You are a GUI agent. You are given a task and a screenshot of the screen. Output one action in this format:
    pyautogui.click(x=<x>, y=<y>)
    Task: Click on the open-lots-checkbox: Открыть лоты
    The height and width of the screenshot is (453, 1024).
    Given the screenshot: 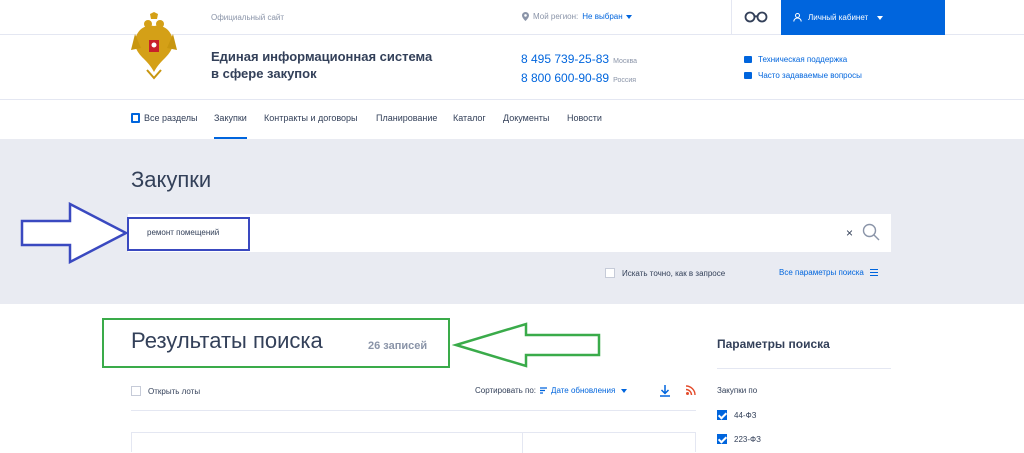 What is the action you would take?
    pyautogui.click(x=165, y=391)
    